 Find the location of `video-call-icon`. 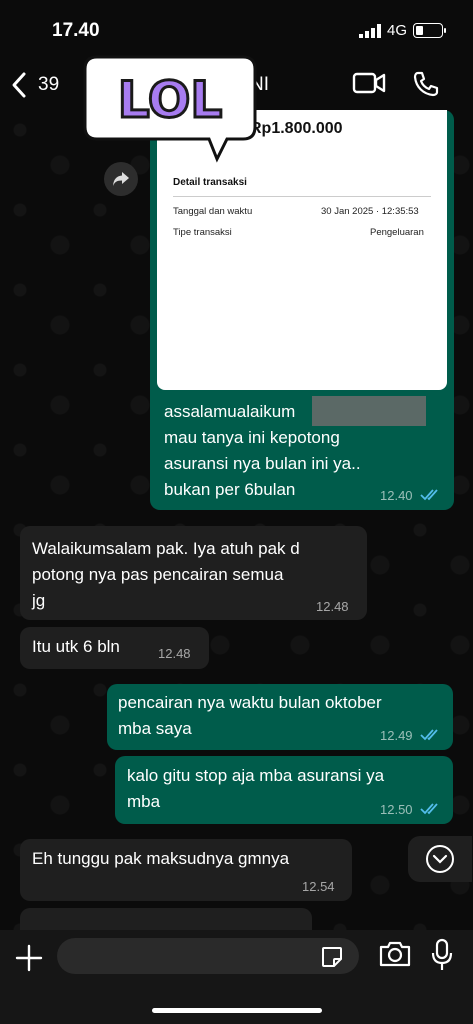

video-call-icon is located at coordinates (369, 83).